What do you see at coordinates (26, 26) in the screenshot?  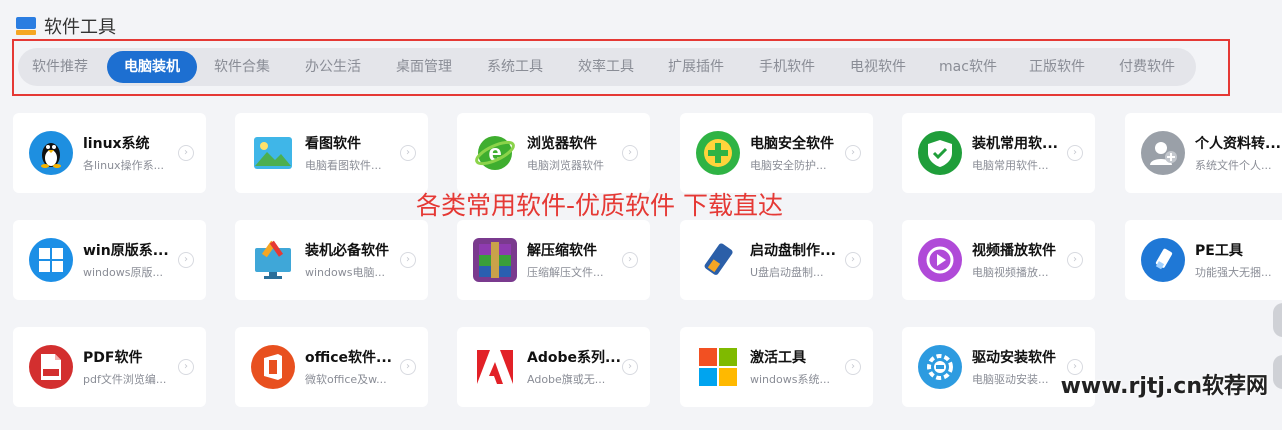 I see `folder-icon` at bounding box center [26, 26].